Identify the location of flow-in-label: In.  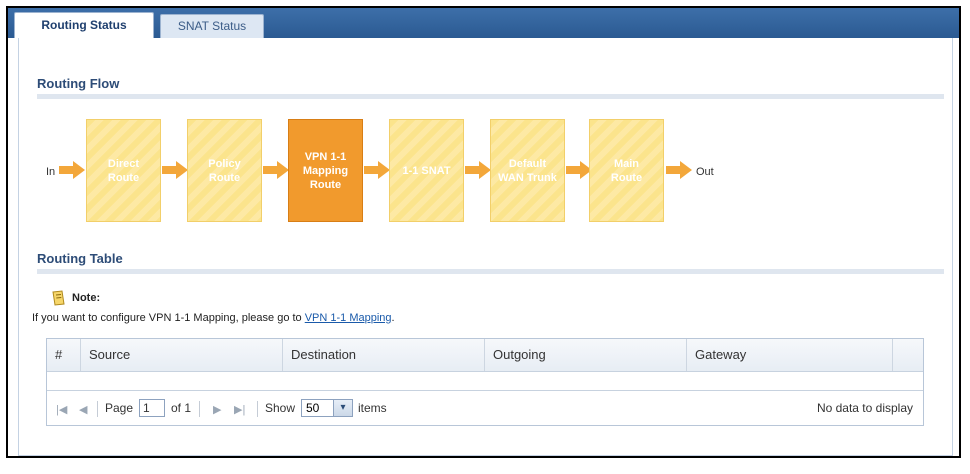
(51, 172).